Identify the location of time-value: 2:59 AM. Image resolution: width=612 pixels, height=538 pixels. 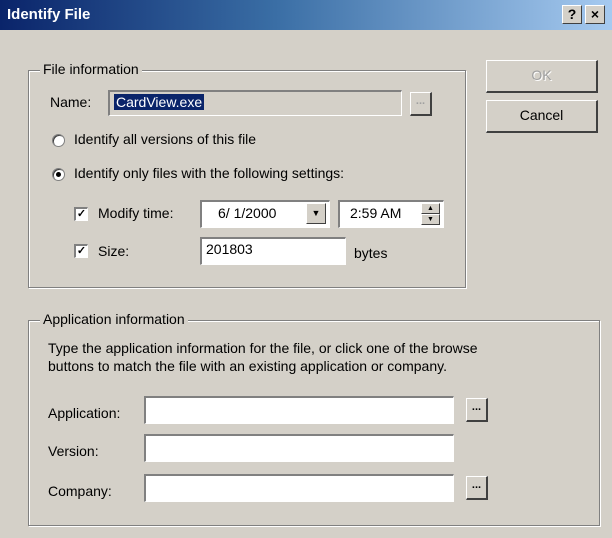
(376, 213).